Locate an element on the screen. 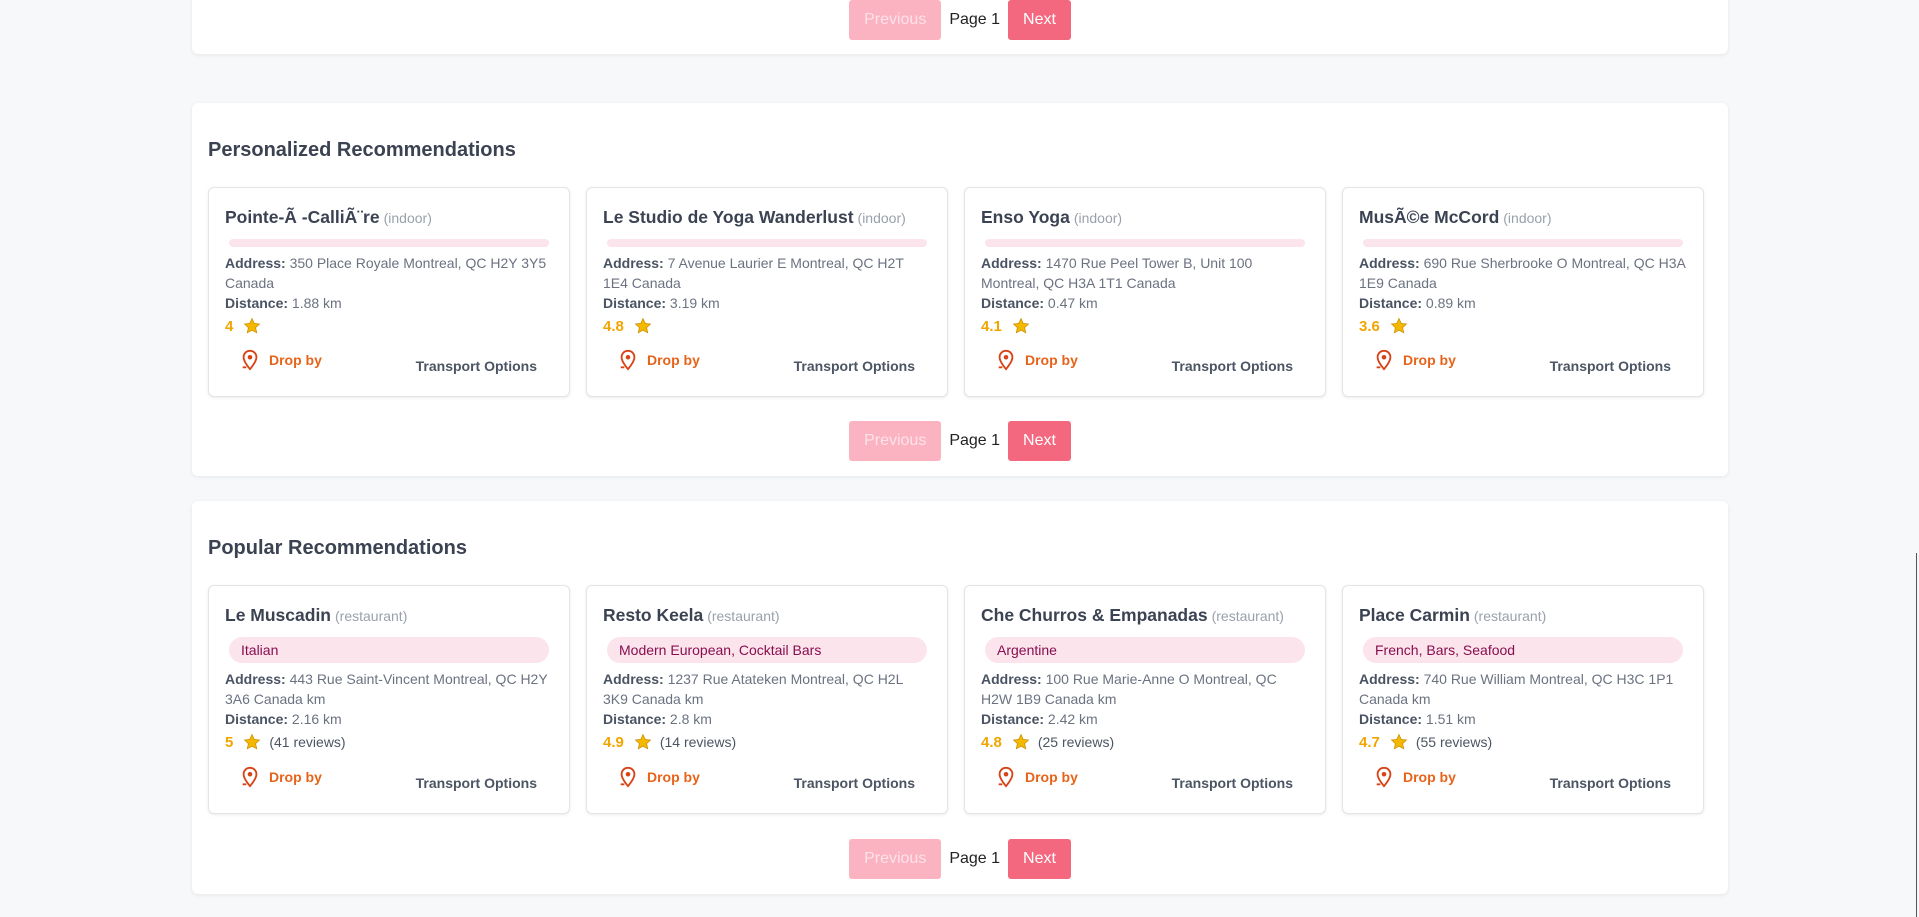 This screenshot has width=1919, height=917. distance-line: Distance: 1.88 km is located at coordinates (389, 303).